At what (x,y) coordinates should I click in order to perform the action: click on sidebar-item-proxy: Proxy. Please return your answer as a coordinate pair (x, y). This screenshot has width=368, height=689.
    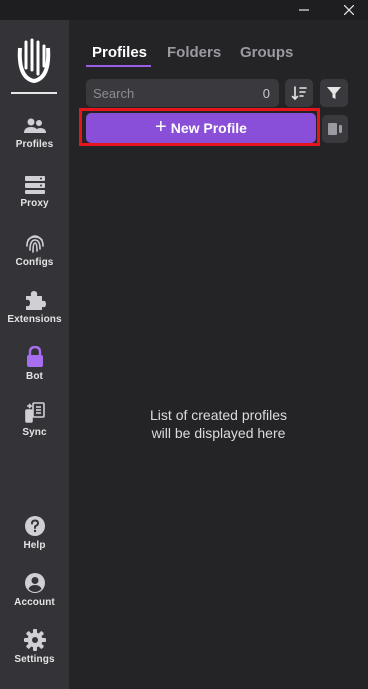
    Looking at the image, I should click on (34, 199).